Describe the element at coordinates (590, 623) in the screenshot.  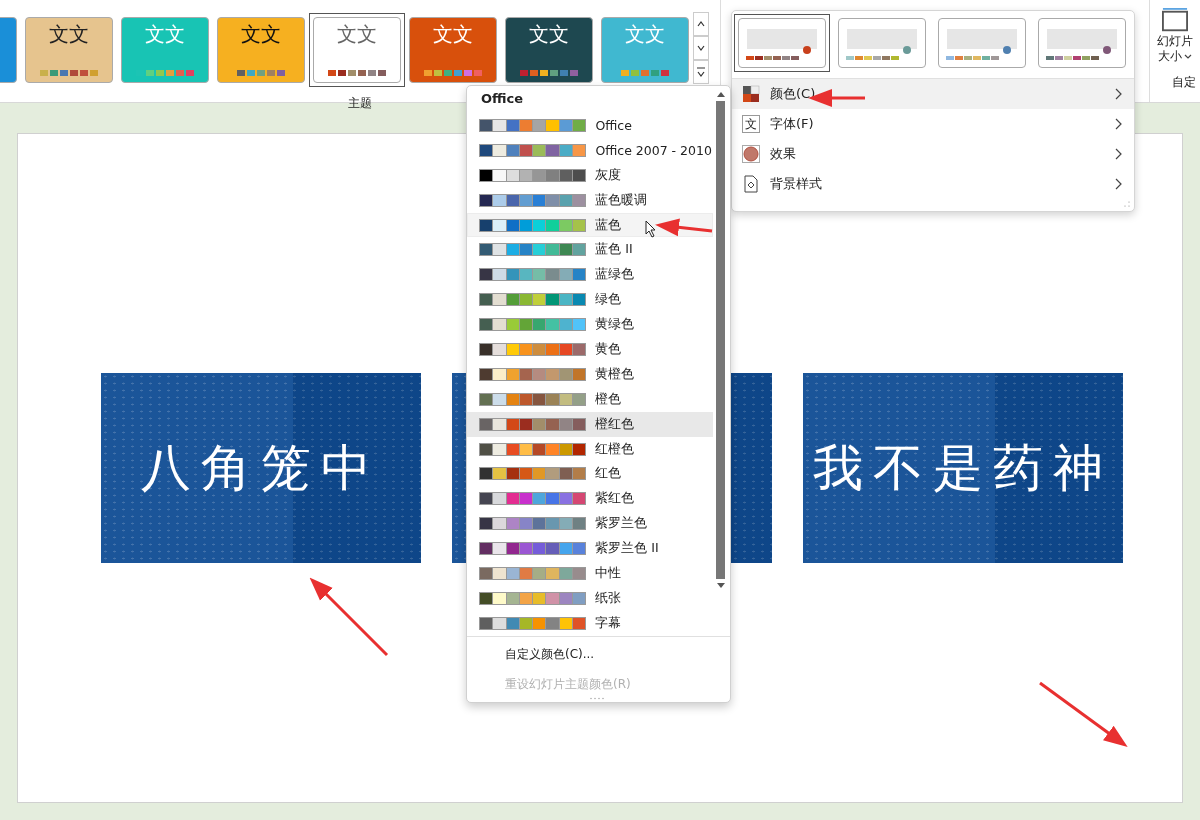
I see `color-scheme-item: 字幕` at that location.